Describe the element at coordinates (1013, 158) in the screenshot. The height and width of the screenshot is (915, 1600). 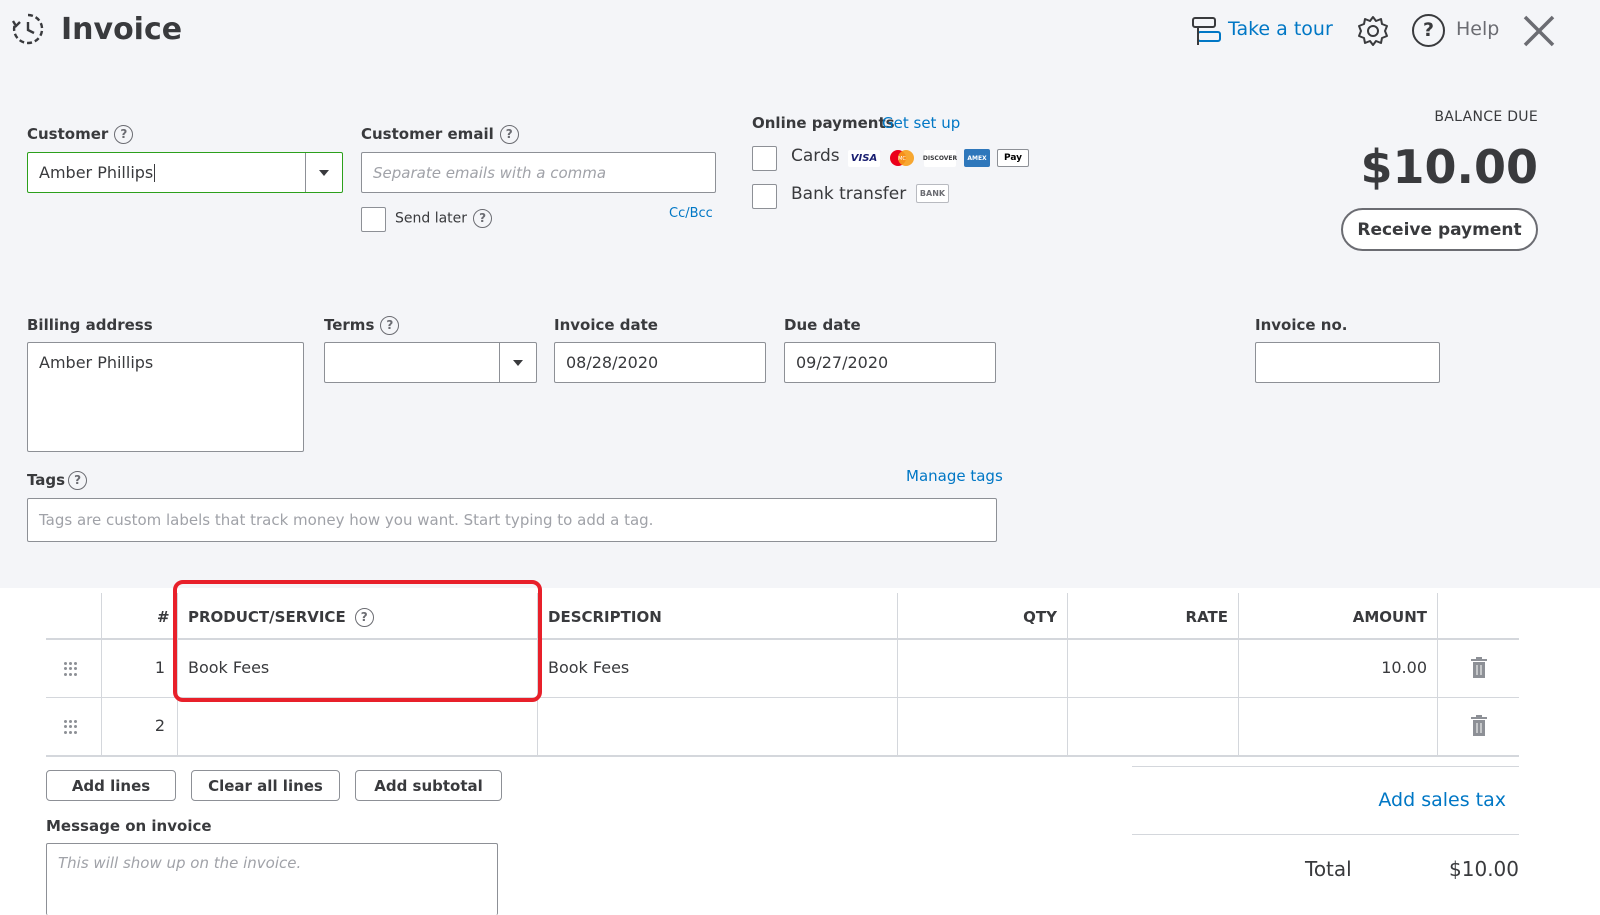
I see `apple-pay-icon: Pay` at that location.